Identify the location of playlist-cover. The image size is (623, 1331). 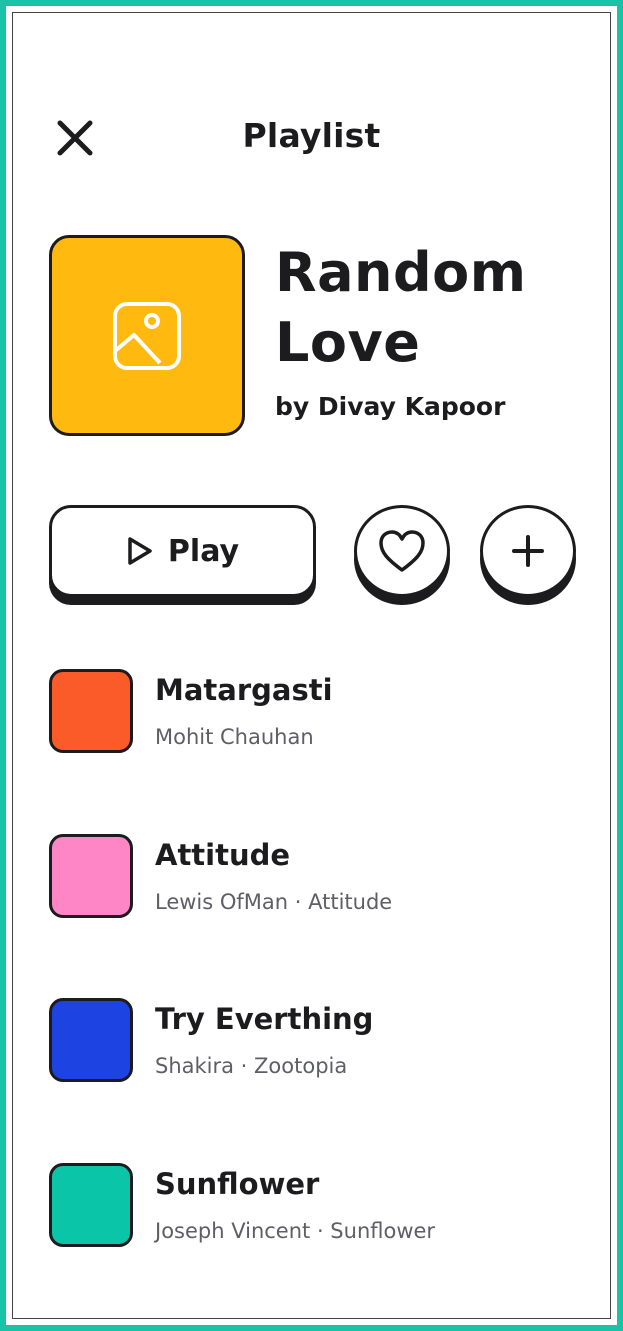
(147, 335).